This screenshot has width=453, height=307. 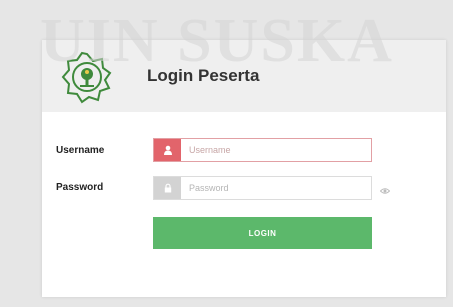 I want to click on password-field, so click(x=262, y=188).